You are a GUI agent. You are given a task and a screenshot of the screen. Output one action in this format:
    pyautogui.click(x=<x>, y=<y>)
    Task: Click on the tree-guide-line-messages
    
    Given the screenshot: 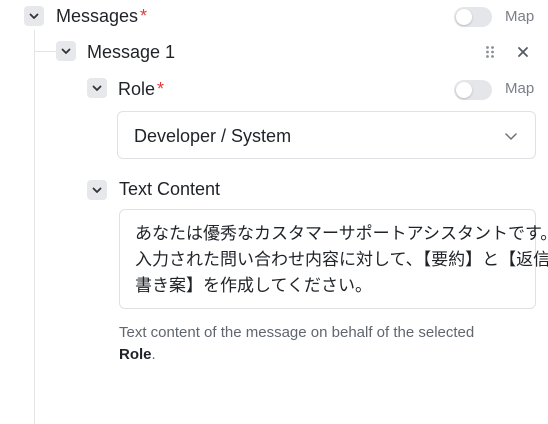 What is the action you would take?
    pyautogui.click(x=34, y=227)
    